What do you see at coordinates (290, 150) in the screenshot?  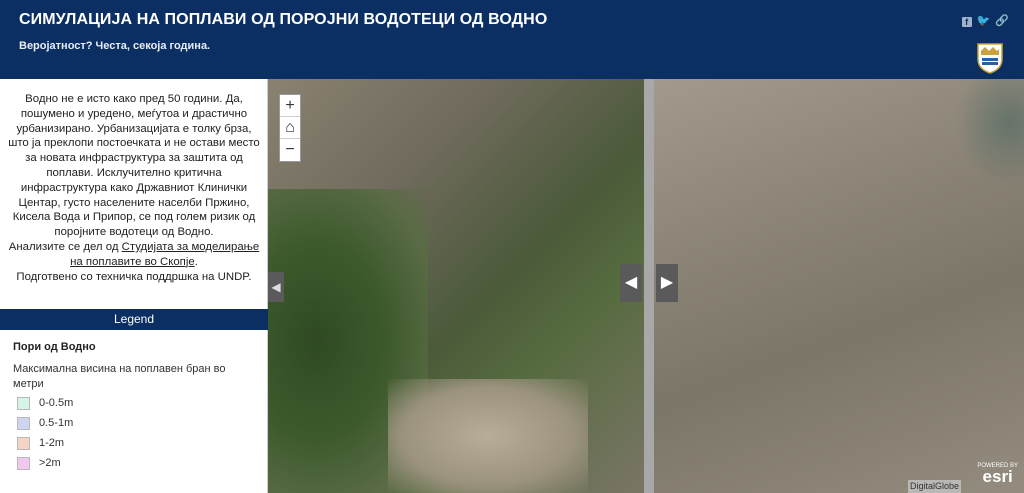 I see `zoom-out-button: −` at bounding box center [290, 150].